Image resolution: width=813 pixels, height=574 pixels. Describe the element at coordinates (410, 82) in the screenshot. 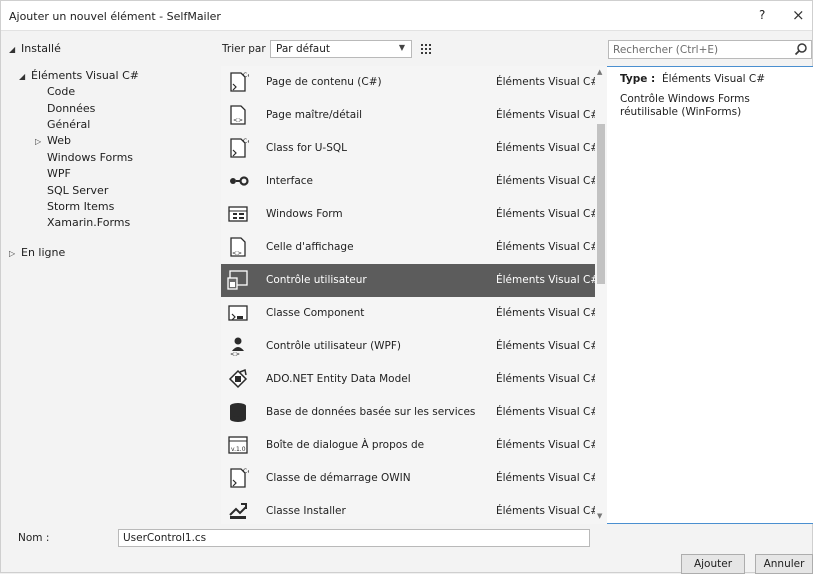

I see `template-row: C# Page de contenu (C#) Éléments Visual C#` at that location.